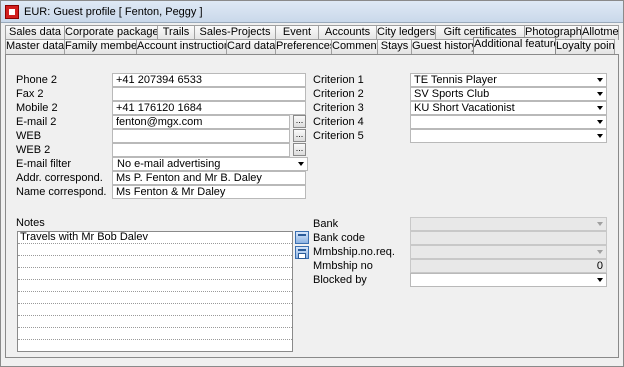 Image resolution: width=624 pixels, height=367 pixels. What do you see at coordinates (326, 224) in the screenshot?
I see `bank-label: Bank` at bounding box center [326, 224].